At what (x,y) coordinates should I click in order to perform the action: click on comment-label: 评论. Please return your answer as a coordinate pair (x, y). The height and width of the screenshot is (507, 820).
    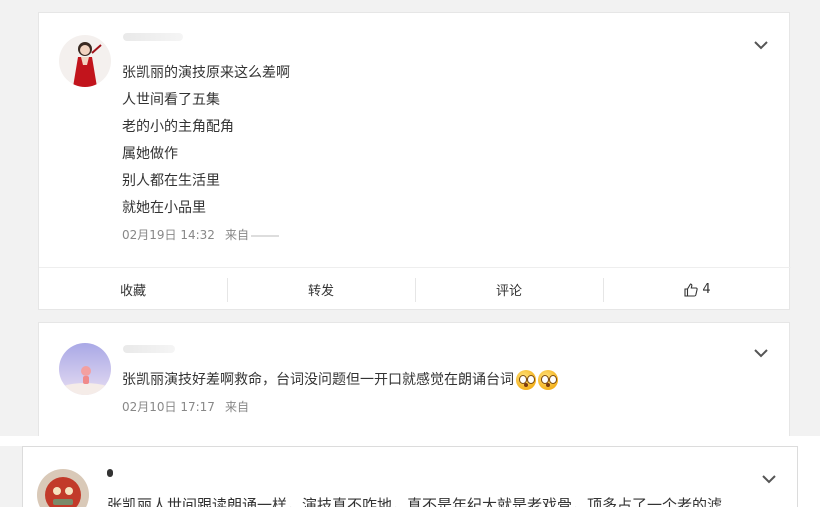
    Looking at the image, I should click on (508, 291).